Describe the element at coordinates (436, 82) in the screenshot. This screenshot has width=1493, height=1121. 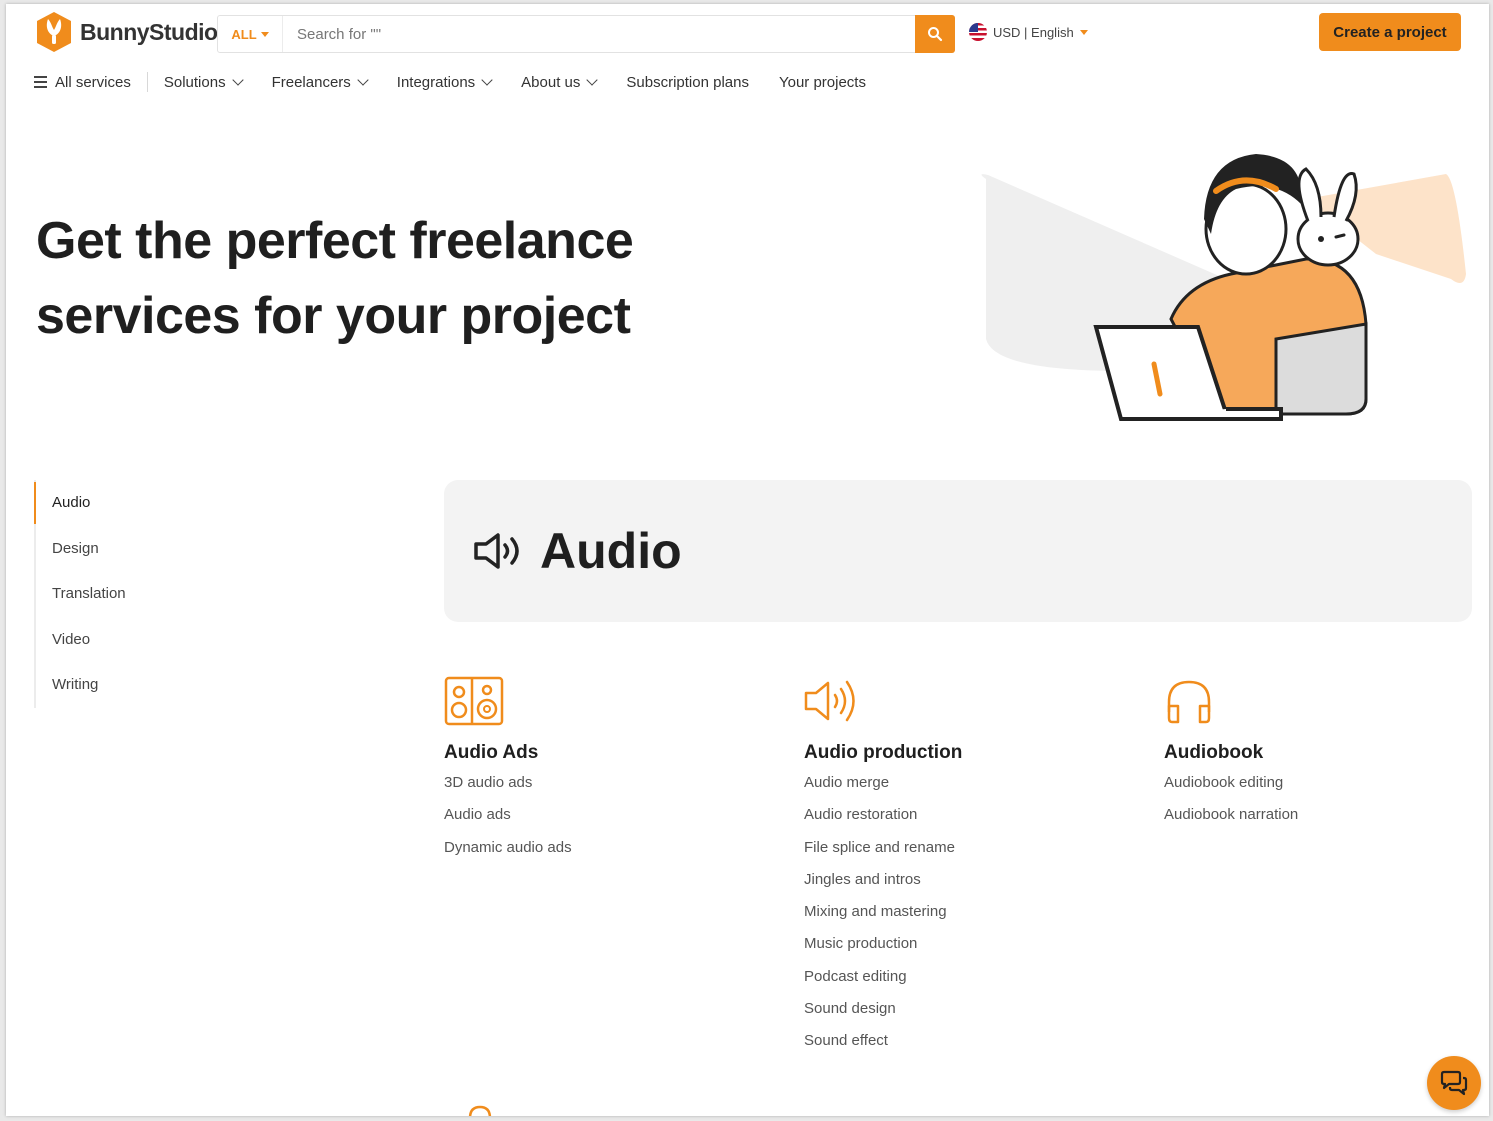
I see `nav-integrations-label: Integrations` at that location.